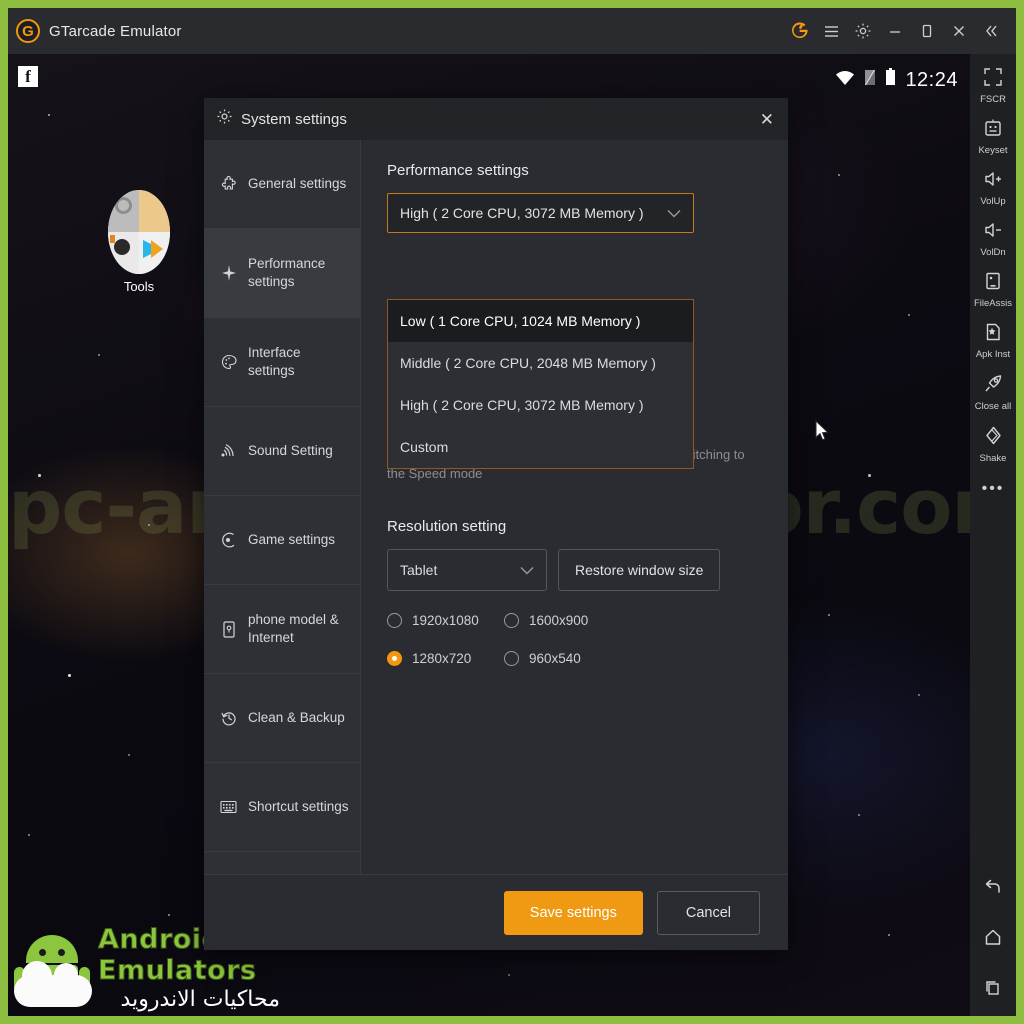 The height and width of the screenshot is (1024, 1024). I want to click on toolbar-label: Keyset, so click(993, 150).